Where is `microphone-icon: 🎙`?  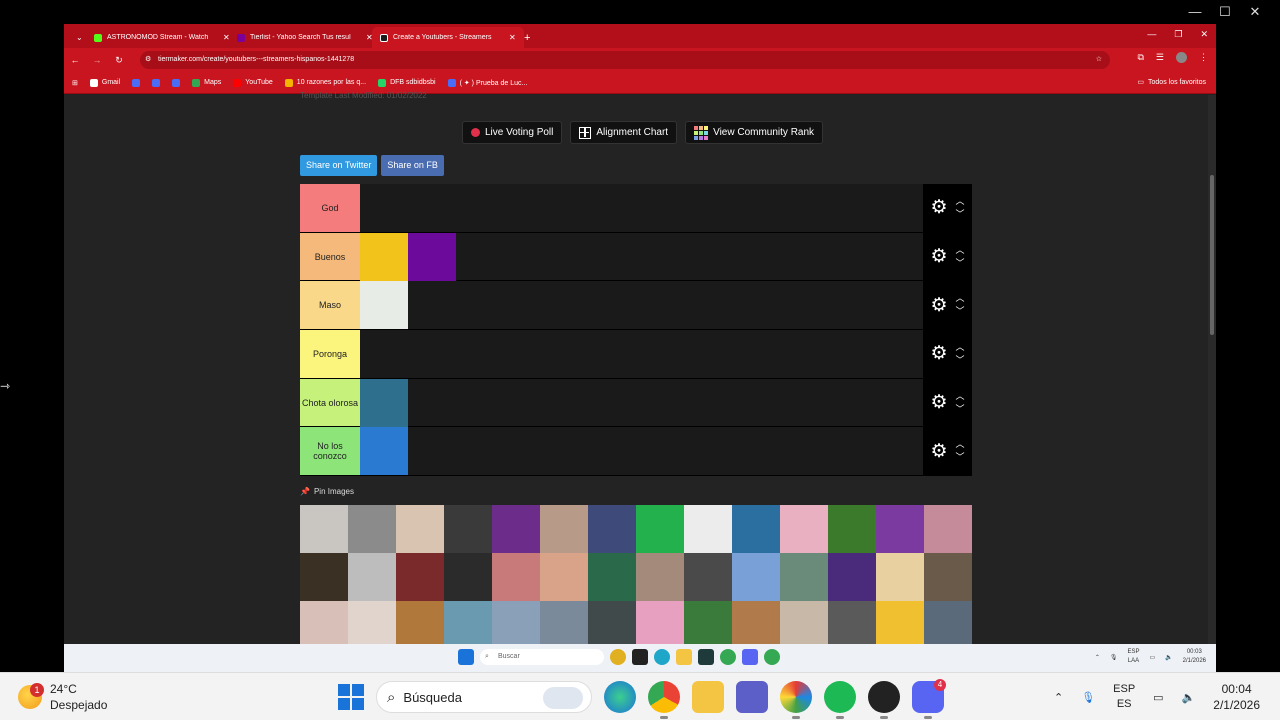
microphone-icon: 🎙 is located at coordinates (1088, 697).